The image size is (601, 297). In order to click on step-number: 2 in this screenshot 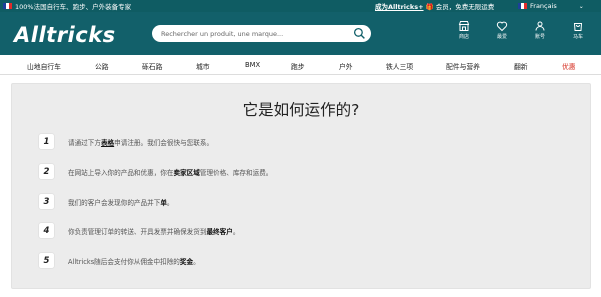, I will do `click(46, 171)`.